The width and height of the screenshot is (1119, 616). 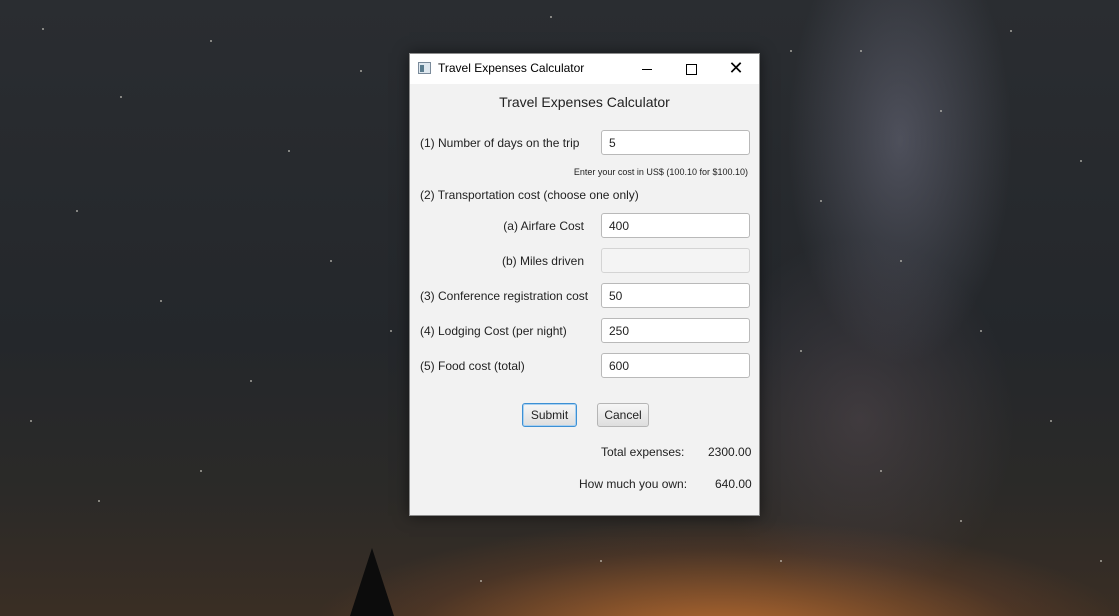 What do you see at coordinates (733, 484) in the screenshot?
I see `amount-owed-value: 640.00` at bounding box center [733, 484].